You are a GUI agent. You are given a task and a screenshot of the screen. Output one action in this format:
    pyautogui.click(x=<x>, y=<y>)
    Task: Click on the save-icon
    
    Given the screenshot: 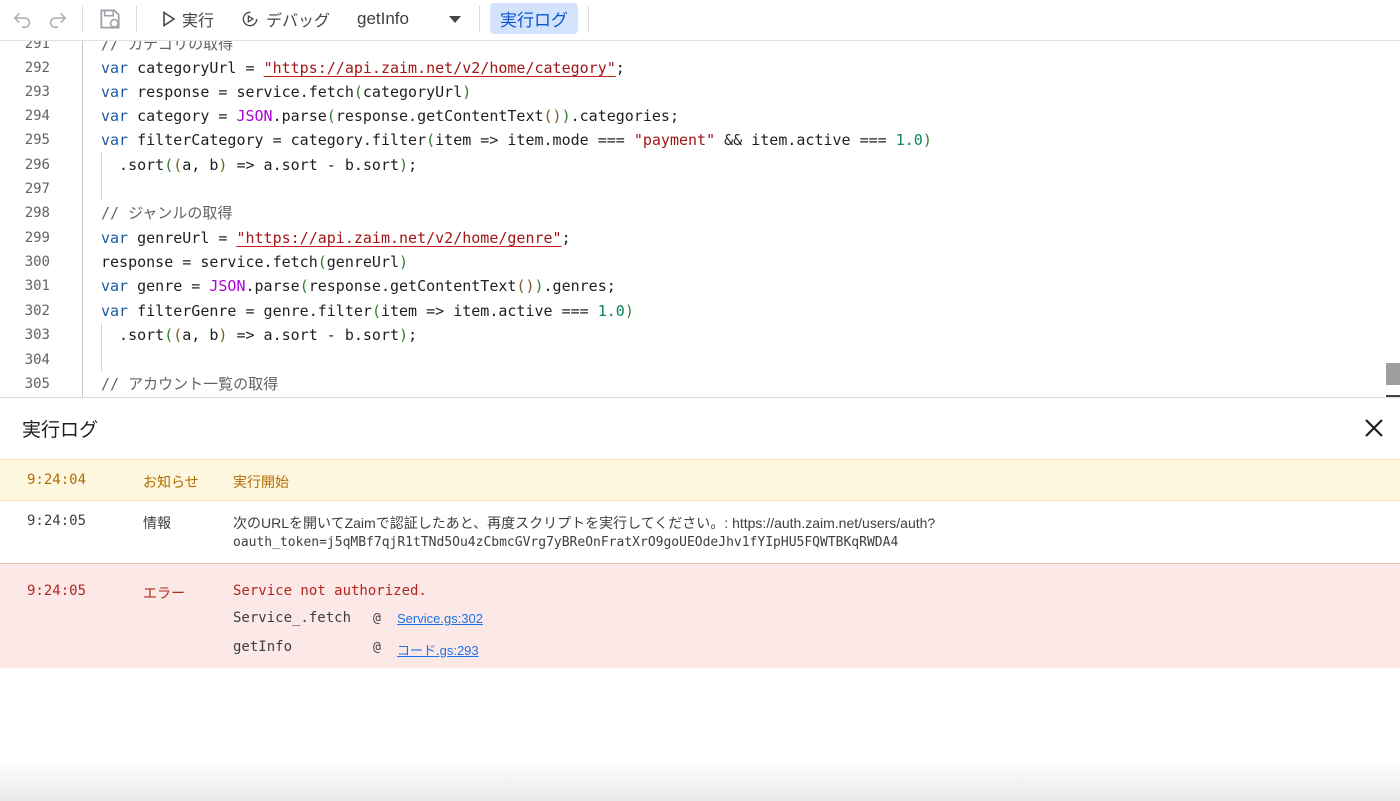 What is the action you would take?
    pyautogui.click(x=110, y=18)
    